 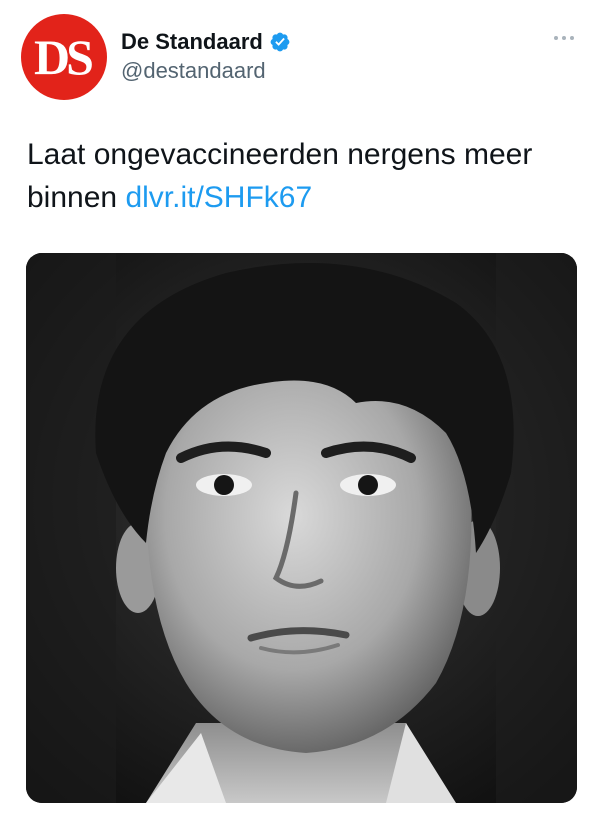 I want to click on more-options-button, so click(x=564, y=38).